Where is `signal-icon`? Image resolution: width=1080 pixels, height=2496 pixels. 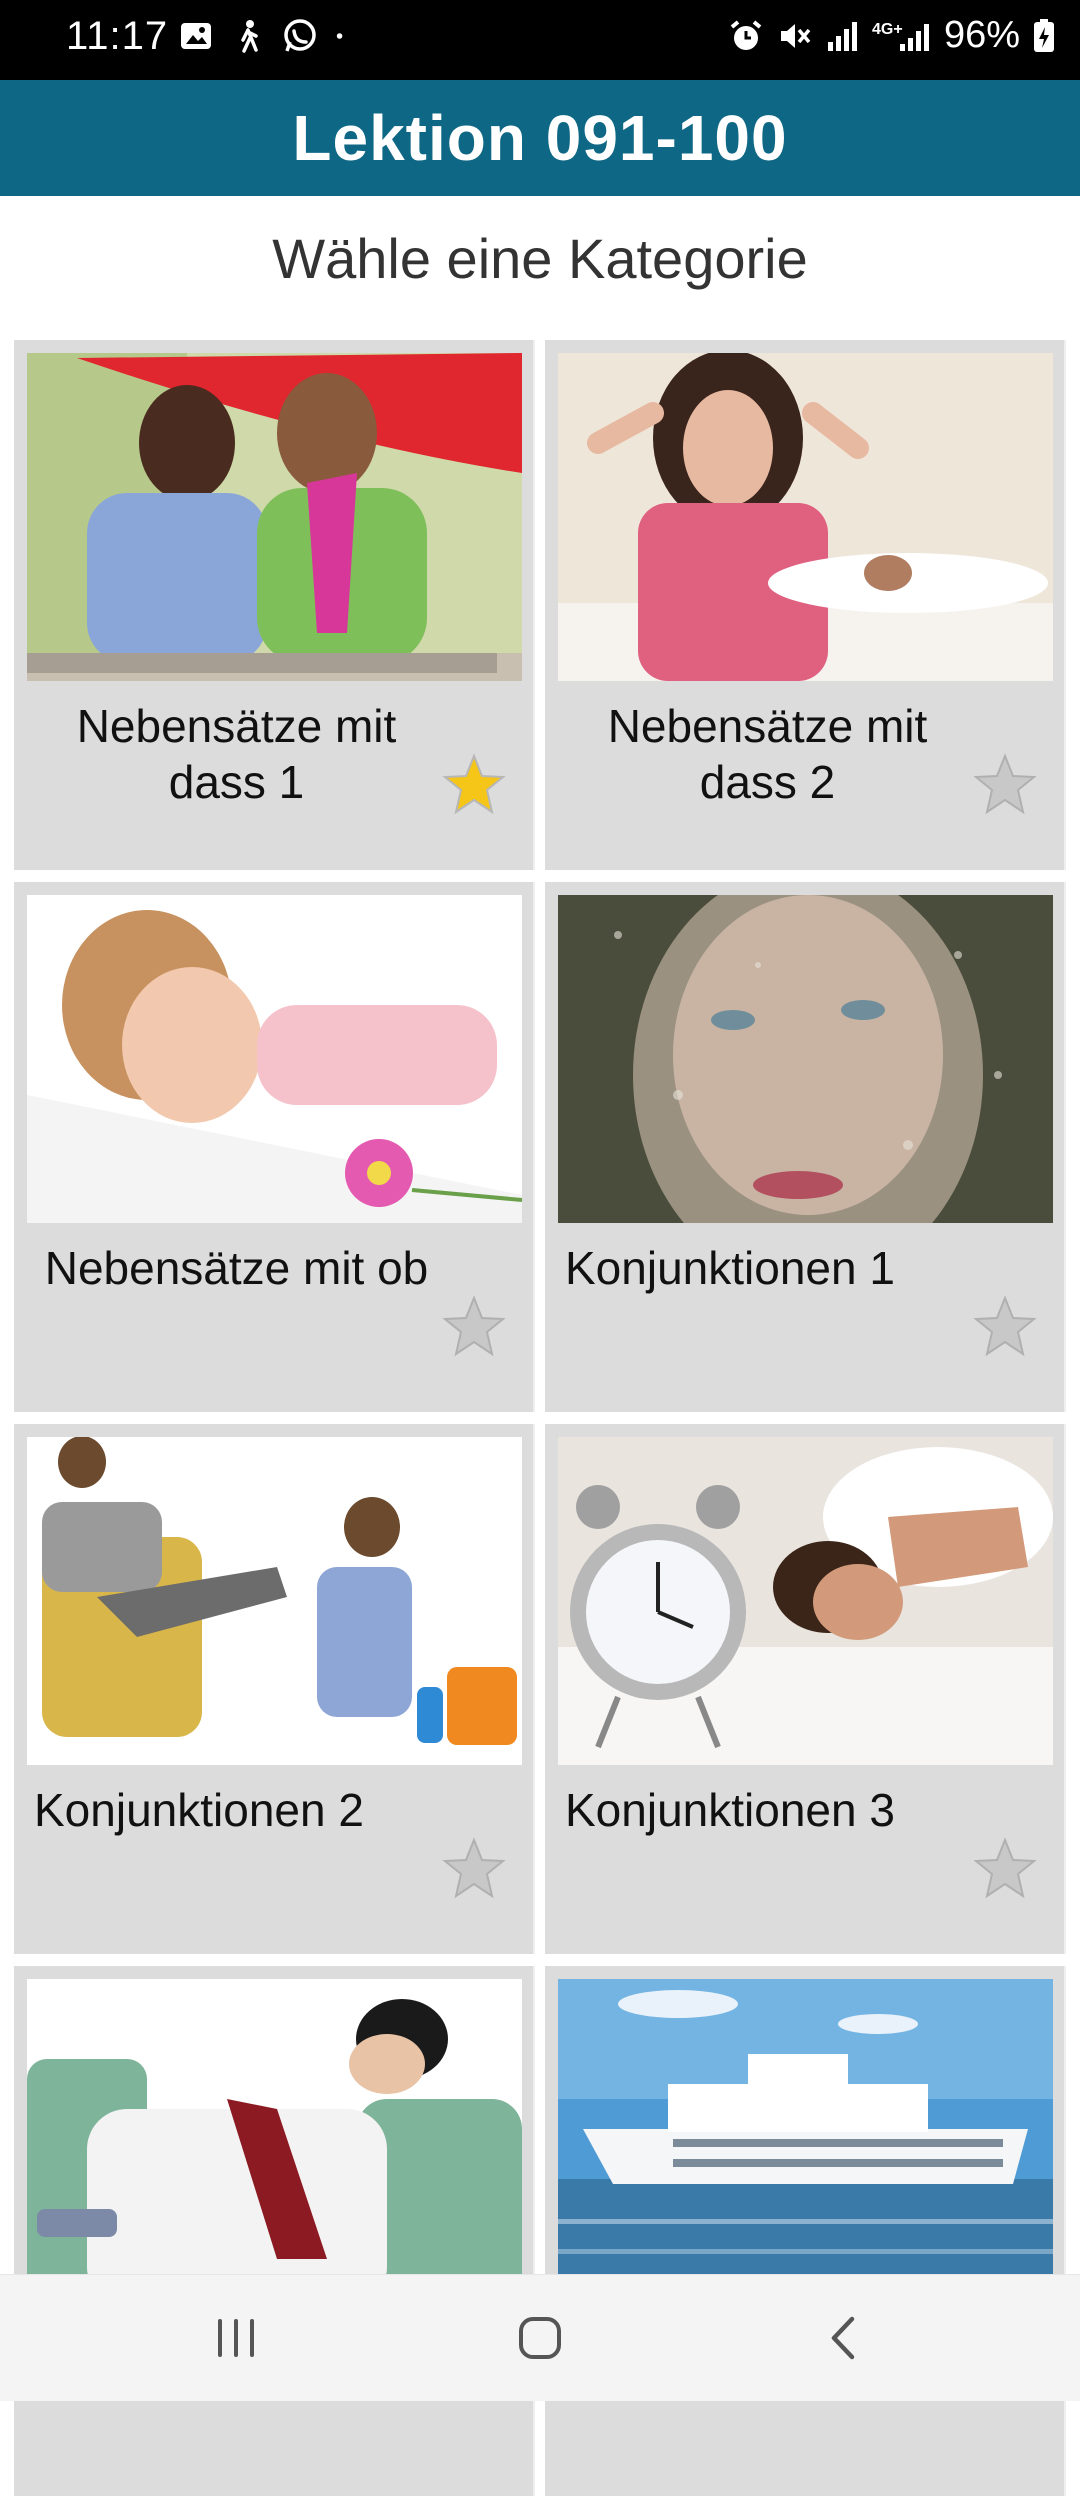
signal-icon is located at coordinates (842, 36).